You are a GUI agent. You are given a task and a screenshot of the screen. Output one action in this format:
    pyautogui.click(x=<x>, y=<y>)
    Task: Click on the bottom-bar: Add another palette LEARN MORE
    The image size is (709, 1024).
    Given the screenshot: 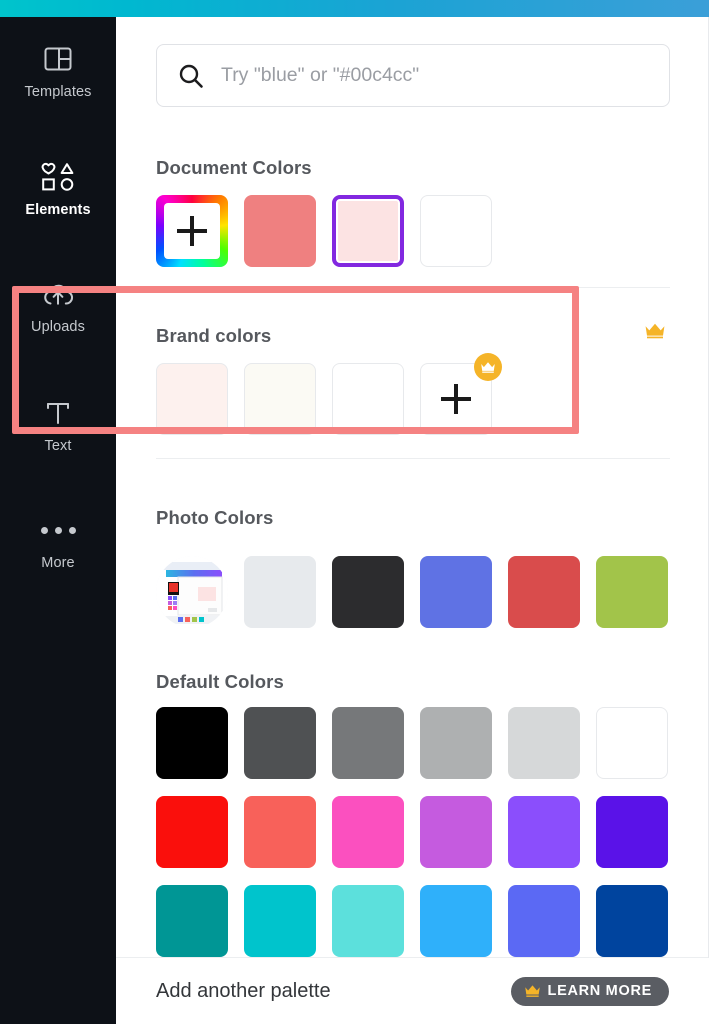 What is the action you would take?
    pyautogui.click(x=412, y=991)
    